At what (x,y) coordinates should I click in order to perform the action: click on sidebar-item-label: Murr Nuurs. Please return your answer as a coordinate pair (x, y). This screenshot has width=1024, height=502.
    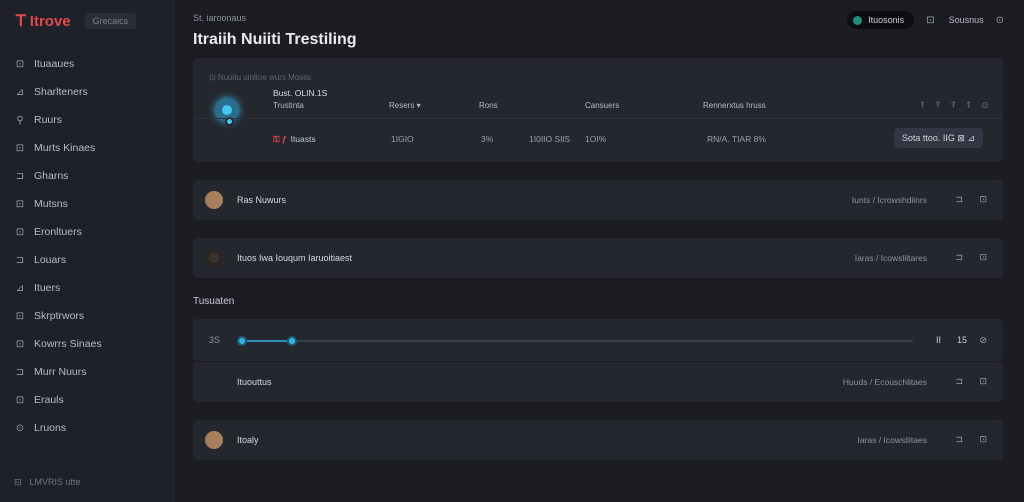
    Looking at the image, I should click on (60, 372).